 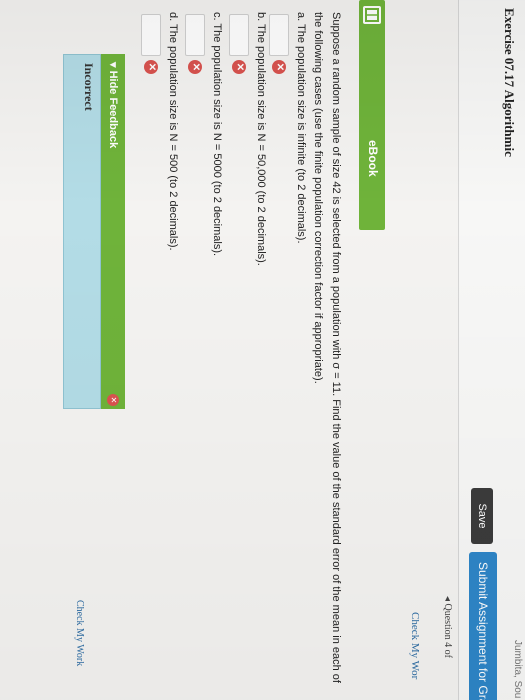 I want to click on close-icon: ✕, so click(x=113, y=400).